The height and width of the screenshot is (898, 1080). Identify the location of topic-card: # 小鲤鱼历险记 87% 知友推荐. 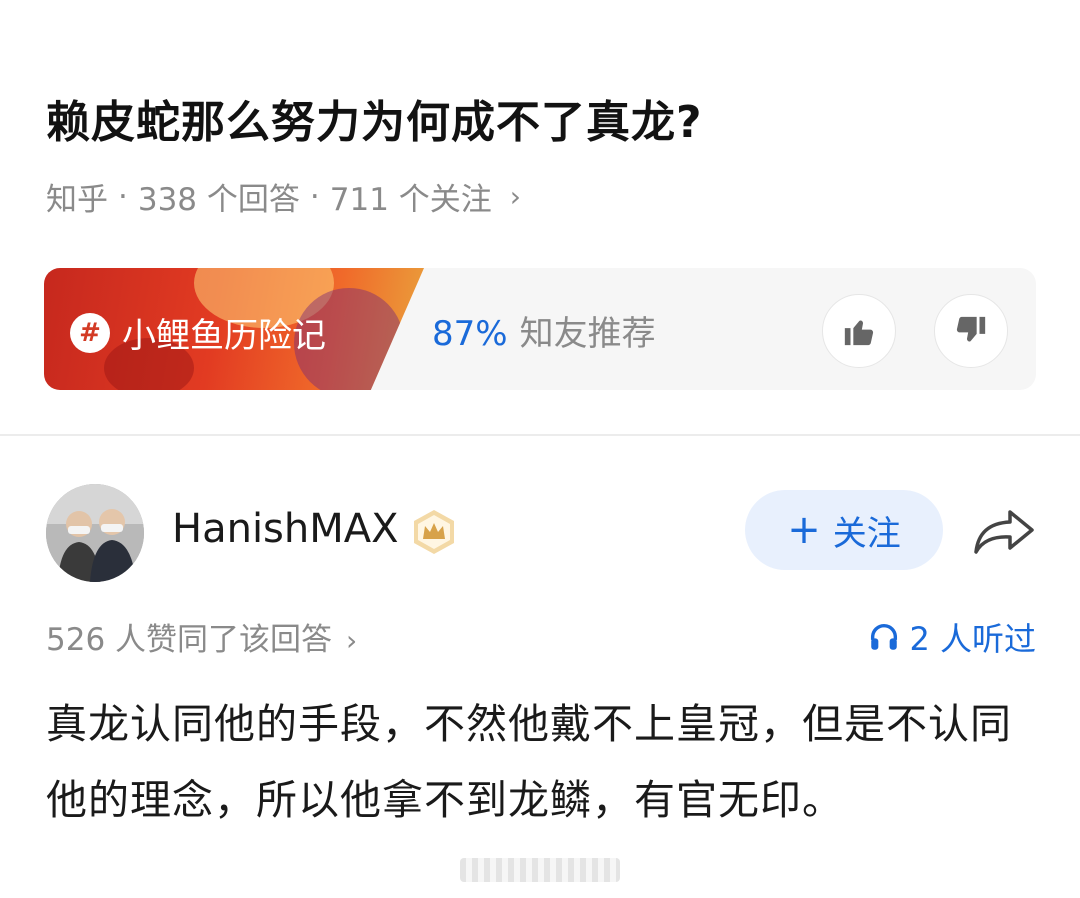
(540, 329).